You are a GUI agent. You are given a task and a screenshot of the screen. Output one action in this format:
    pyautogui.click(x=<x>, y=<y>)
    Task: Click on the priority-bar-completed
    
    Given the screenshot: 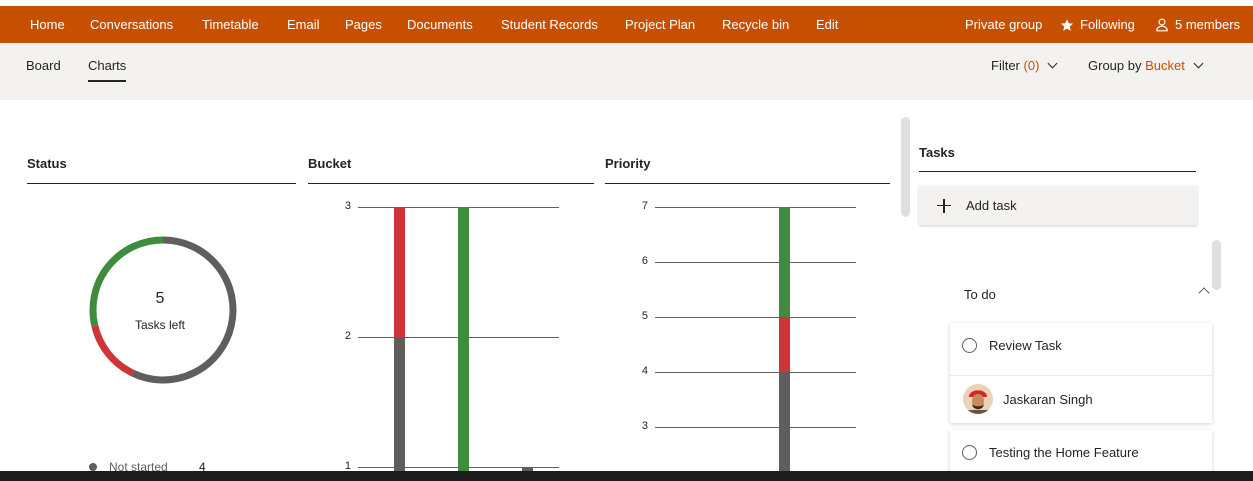 What is the action you would take?
    pyautogui.click(x=784, y=262)
    